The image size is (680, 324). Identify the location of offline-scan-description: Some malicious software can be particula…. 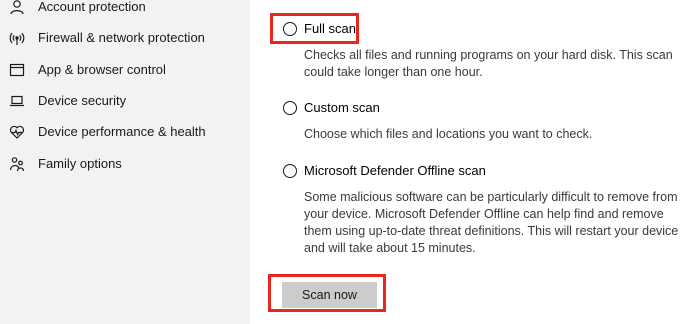
(491, 222).